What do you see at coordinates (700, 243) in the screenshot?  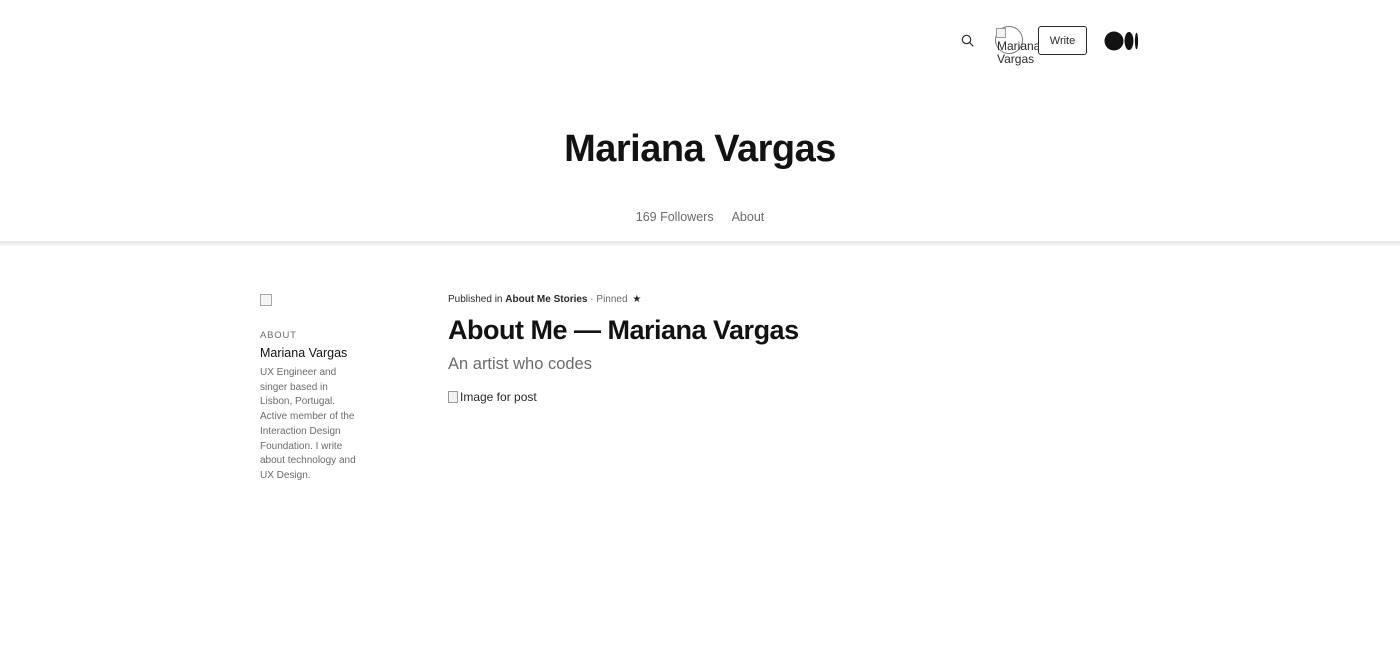 I see `header-divider` at bounding box center [700, 243].